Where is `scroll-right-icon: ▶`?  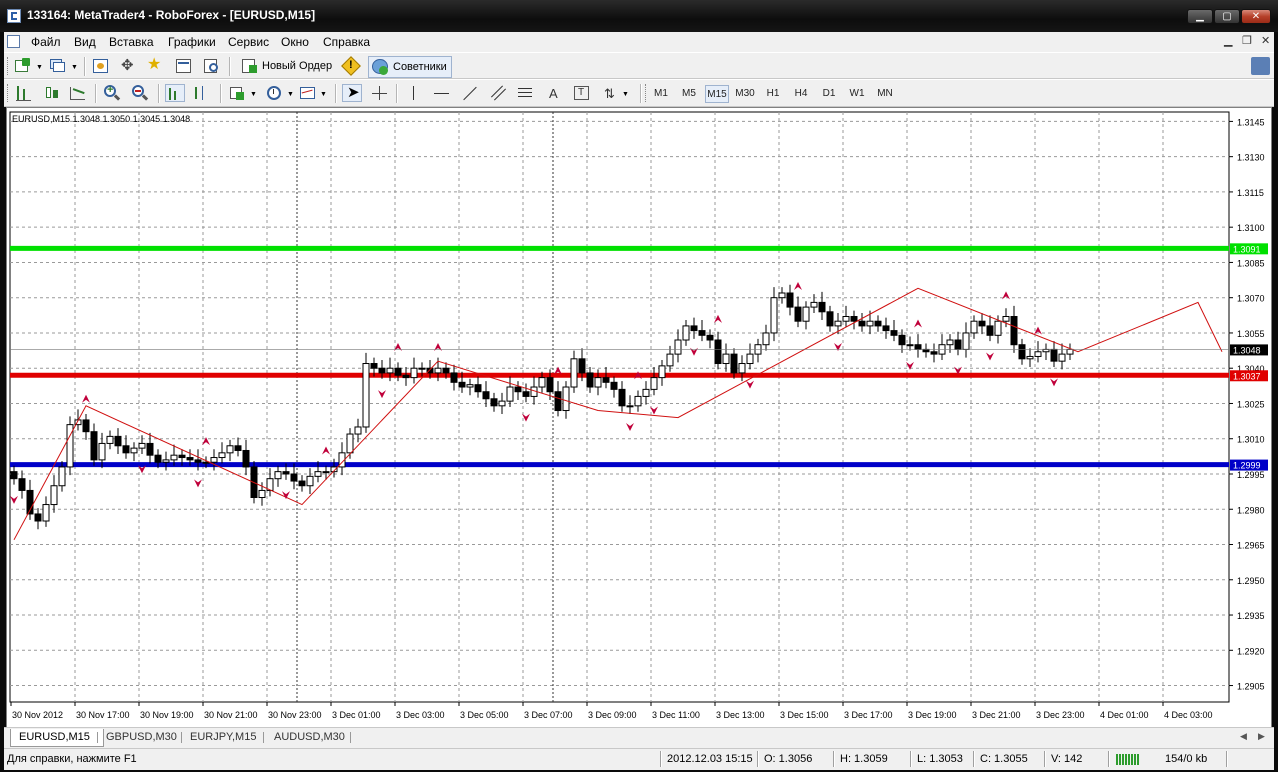 scroll-right-icon: ▶ is located at coordinates (1261, 736).